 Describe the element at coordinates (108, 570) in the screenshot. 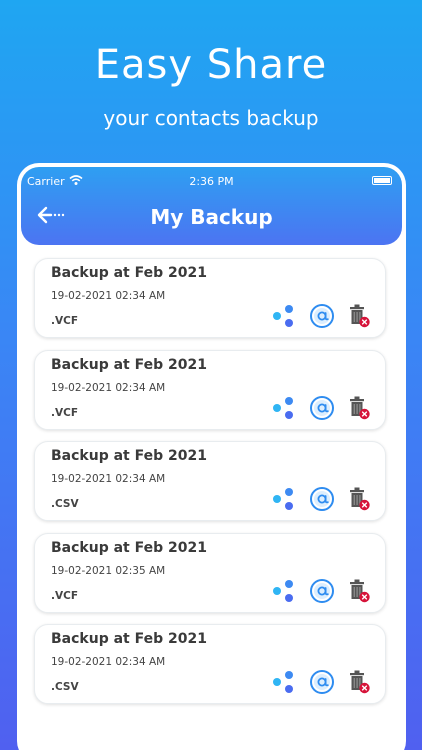

I see `backup-date: 19-02-2021 02:35 AM` at that location.